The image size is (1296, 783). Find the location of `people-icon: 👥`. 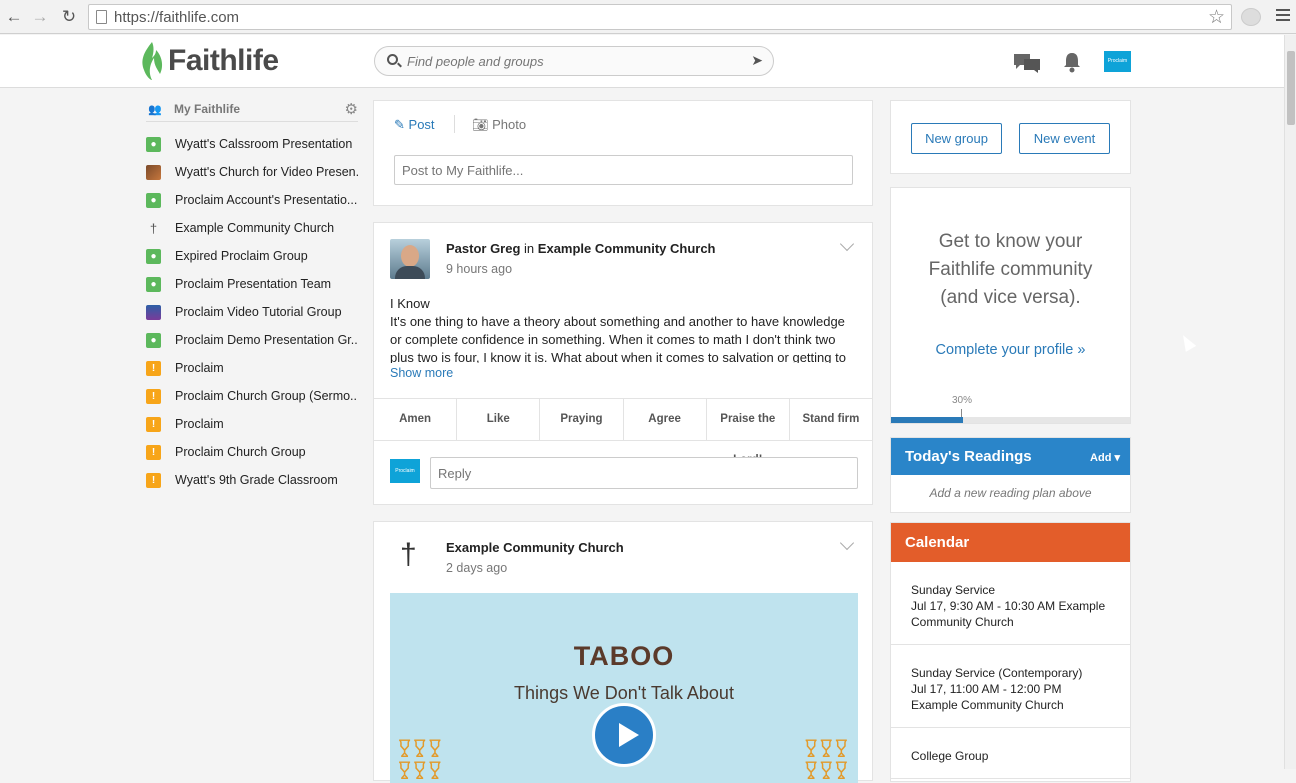

people-icon: 👥 is located at coordinates (155, 110).